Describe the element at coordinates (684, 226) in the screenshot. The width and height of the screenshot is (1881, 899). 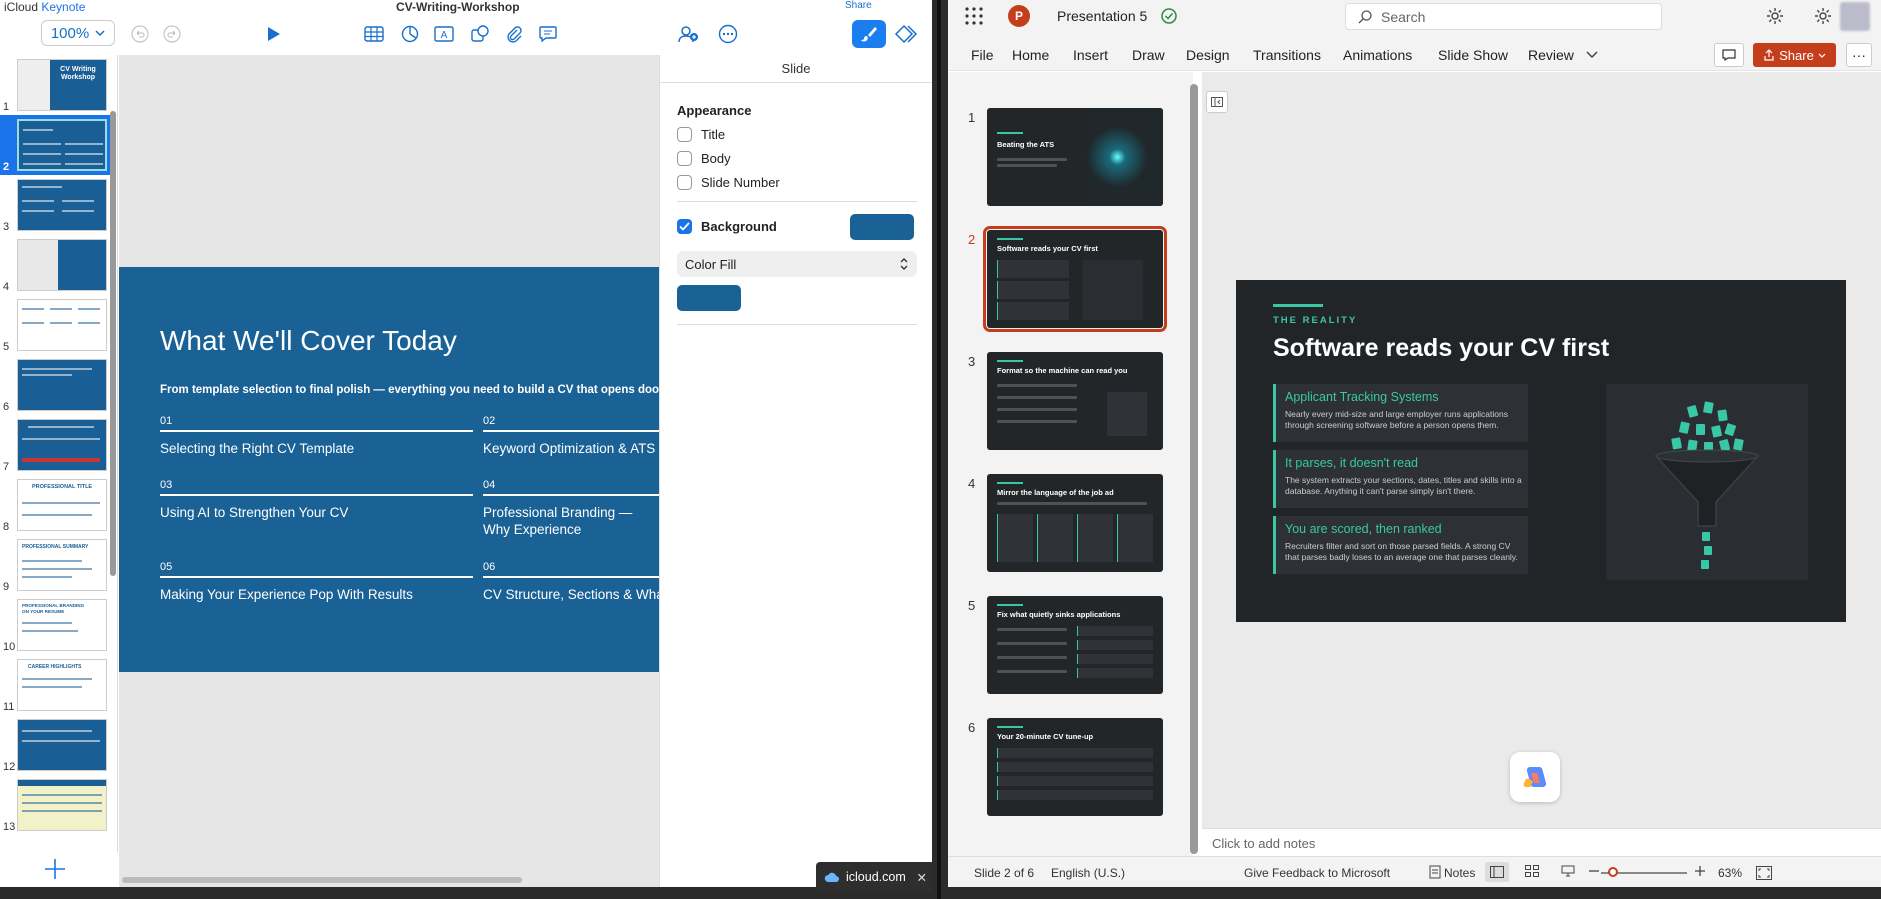
I see `background-checkbox` at that location.